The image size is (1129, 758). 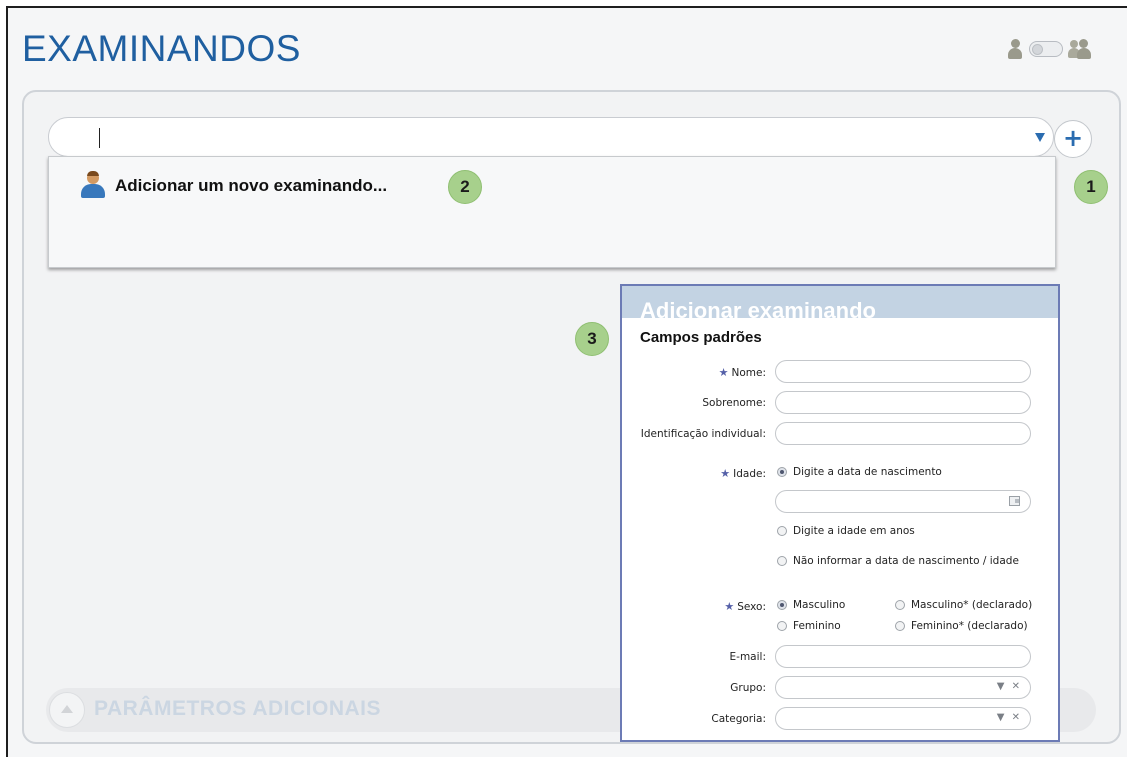 What do you see at coordinates (1014, 501) in the screenshot?
I see `calendar-icon` at bounding box center [1014, 501].